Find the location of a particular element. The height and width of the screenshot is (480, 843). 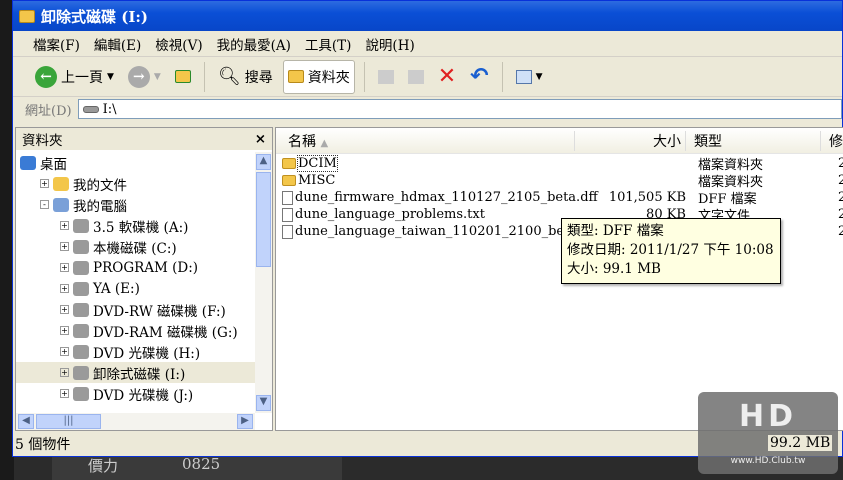

tree-item-label: DVD 光碟機 (J:) is located at coordinates (143, 395).